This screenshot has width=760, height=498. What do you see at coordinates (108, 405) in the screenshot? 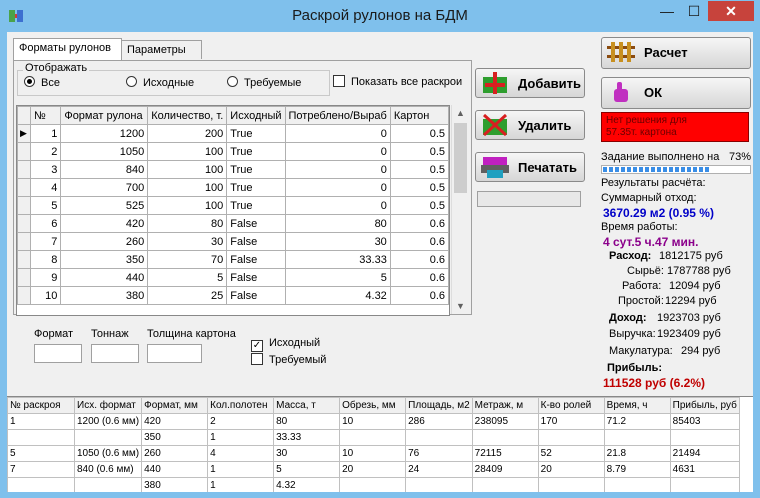
I see `plan-header-source-format: Исх. формат` at bounding box center [108, 405].